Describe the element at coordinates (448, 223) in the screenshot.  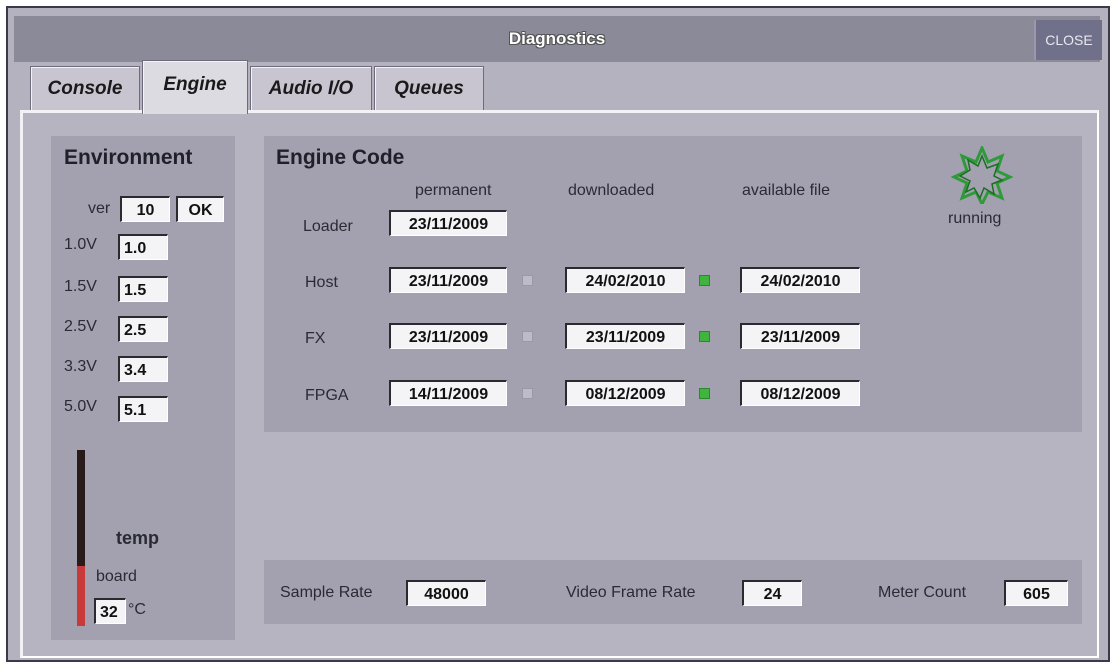
I see `loader-permanent: 23/11/2009` at that location.